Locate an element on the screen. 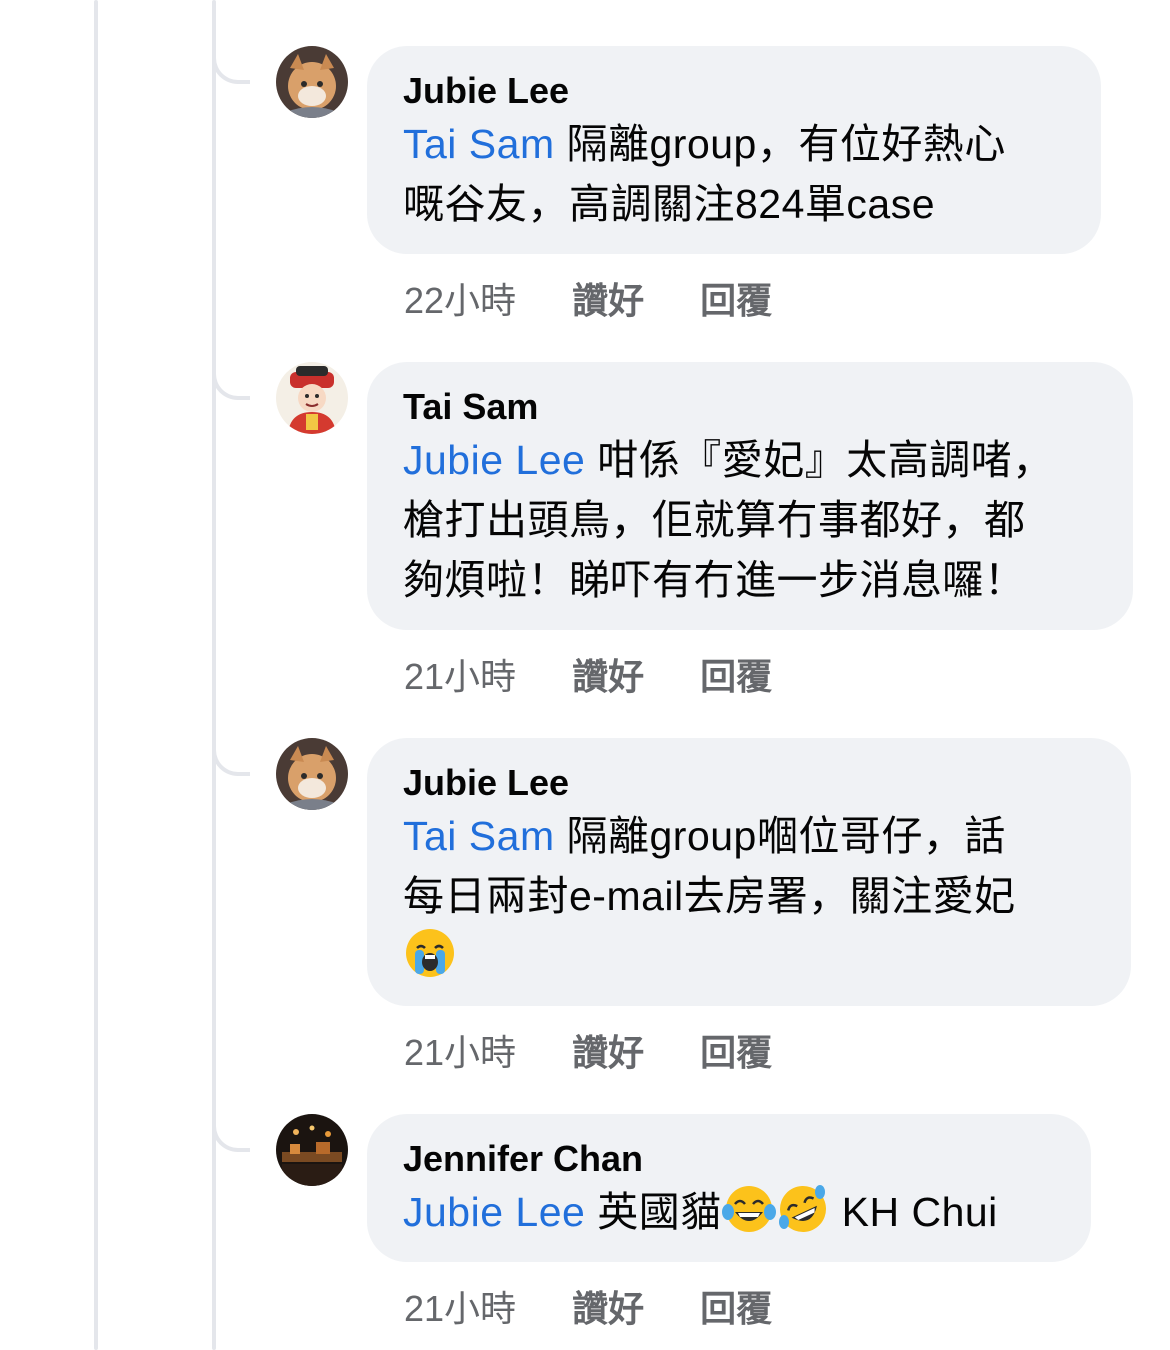 This screenshot has width=1170, height=1350. comment-actions: 22小時 讚好 回覆 is located at coordinates (588, 298).